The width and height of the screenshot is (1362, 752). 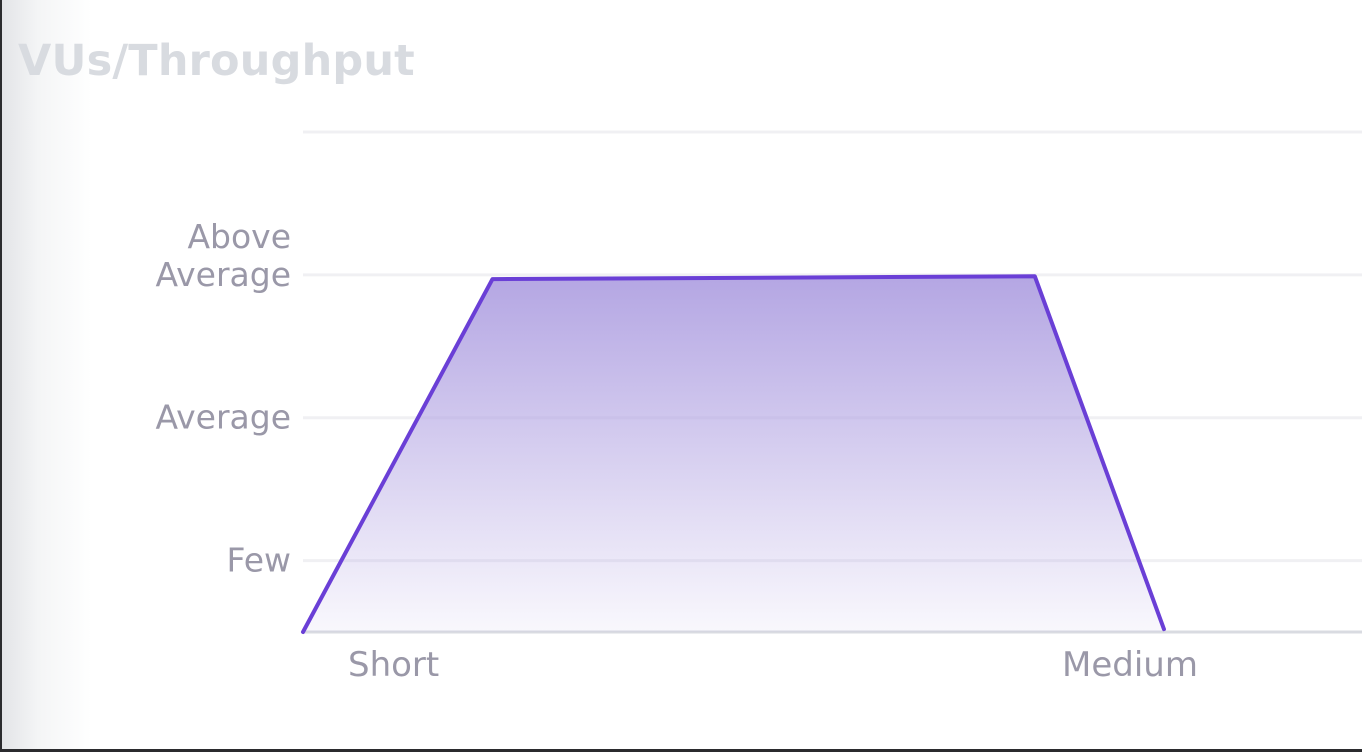 What do you see at coordinates (1130, 665) in the screenshot?
I see `x-tick-label: Medium` at bounding box center [1130, 665].